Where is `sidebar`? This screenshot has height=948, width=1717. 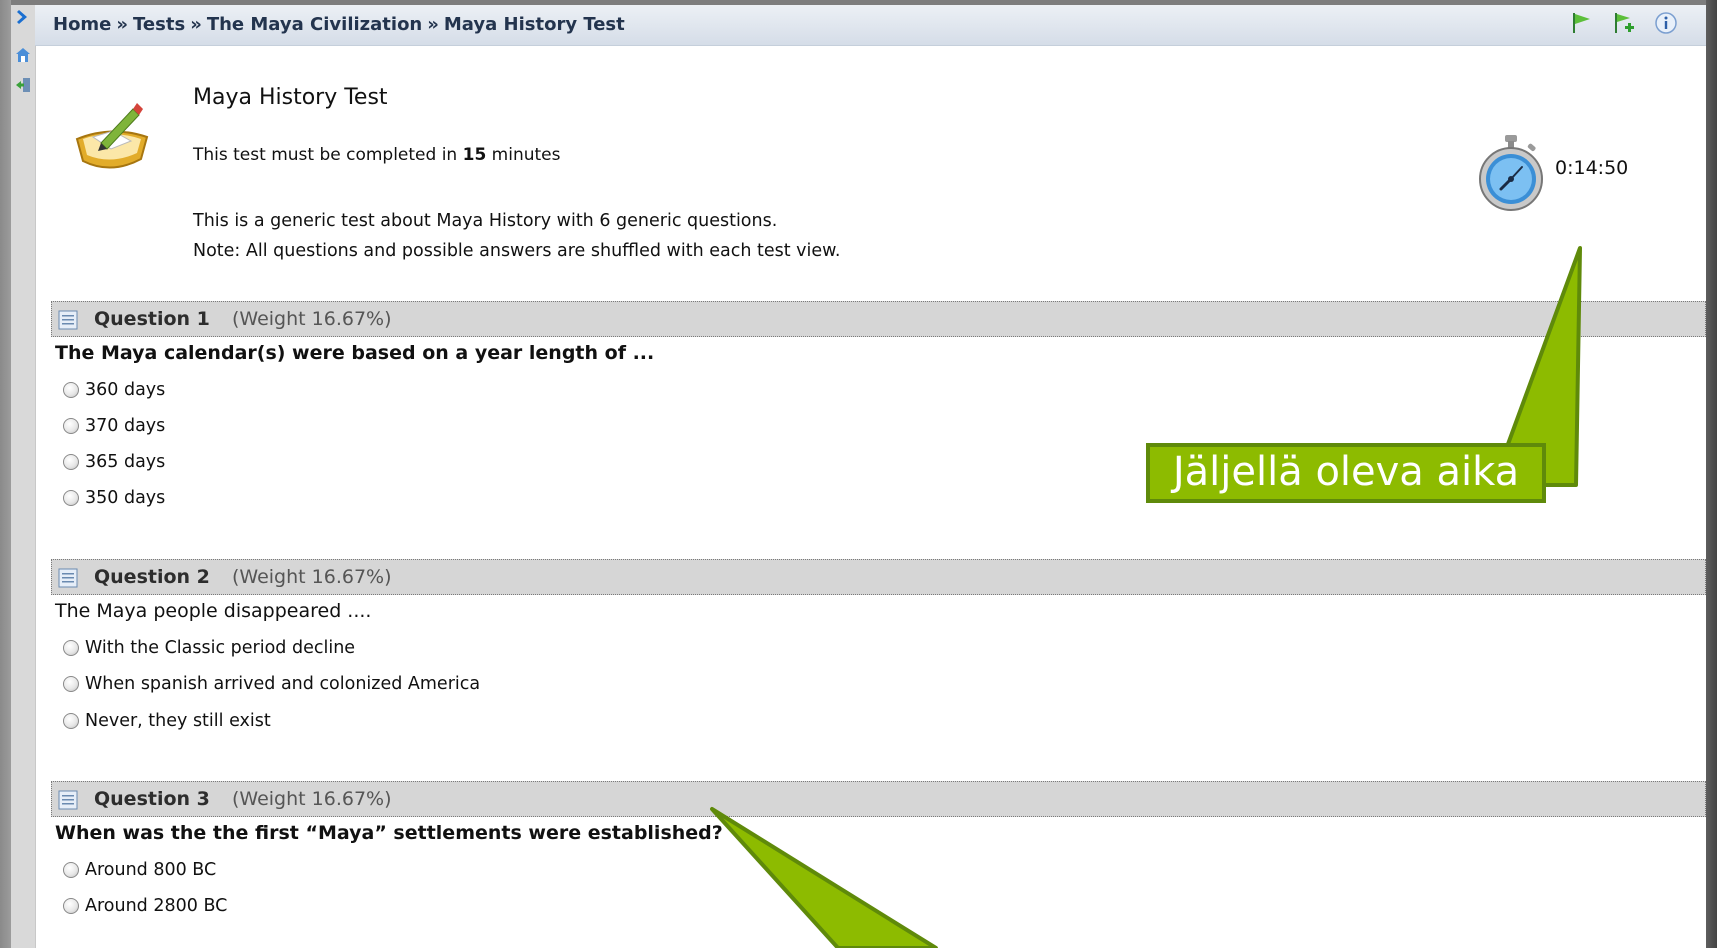 sidebar is located at coordinates (23, 476).